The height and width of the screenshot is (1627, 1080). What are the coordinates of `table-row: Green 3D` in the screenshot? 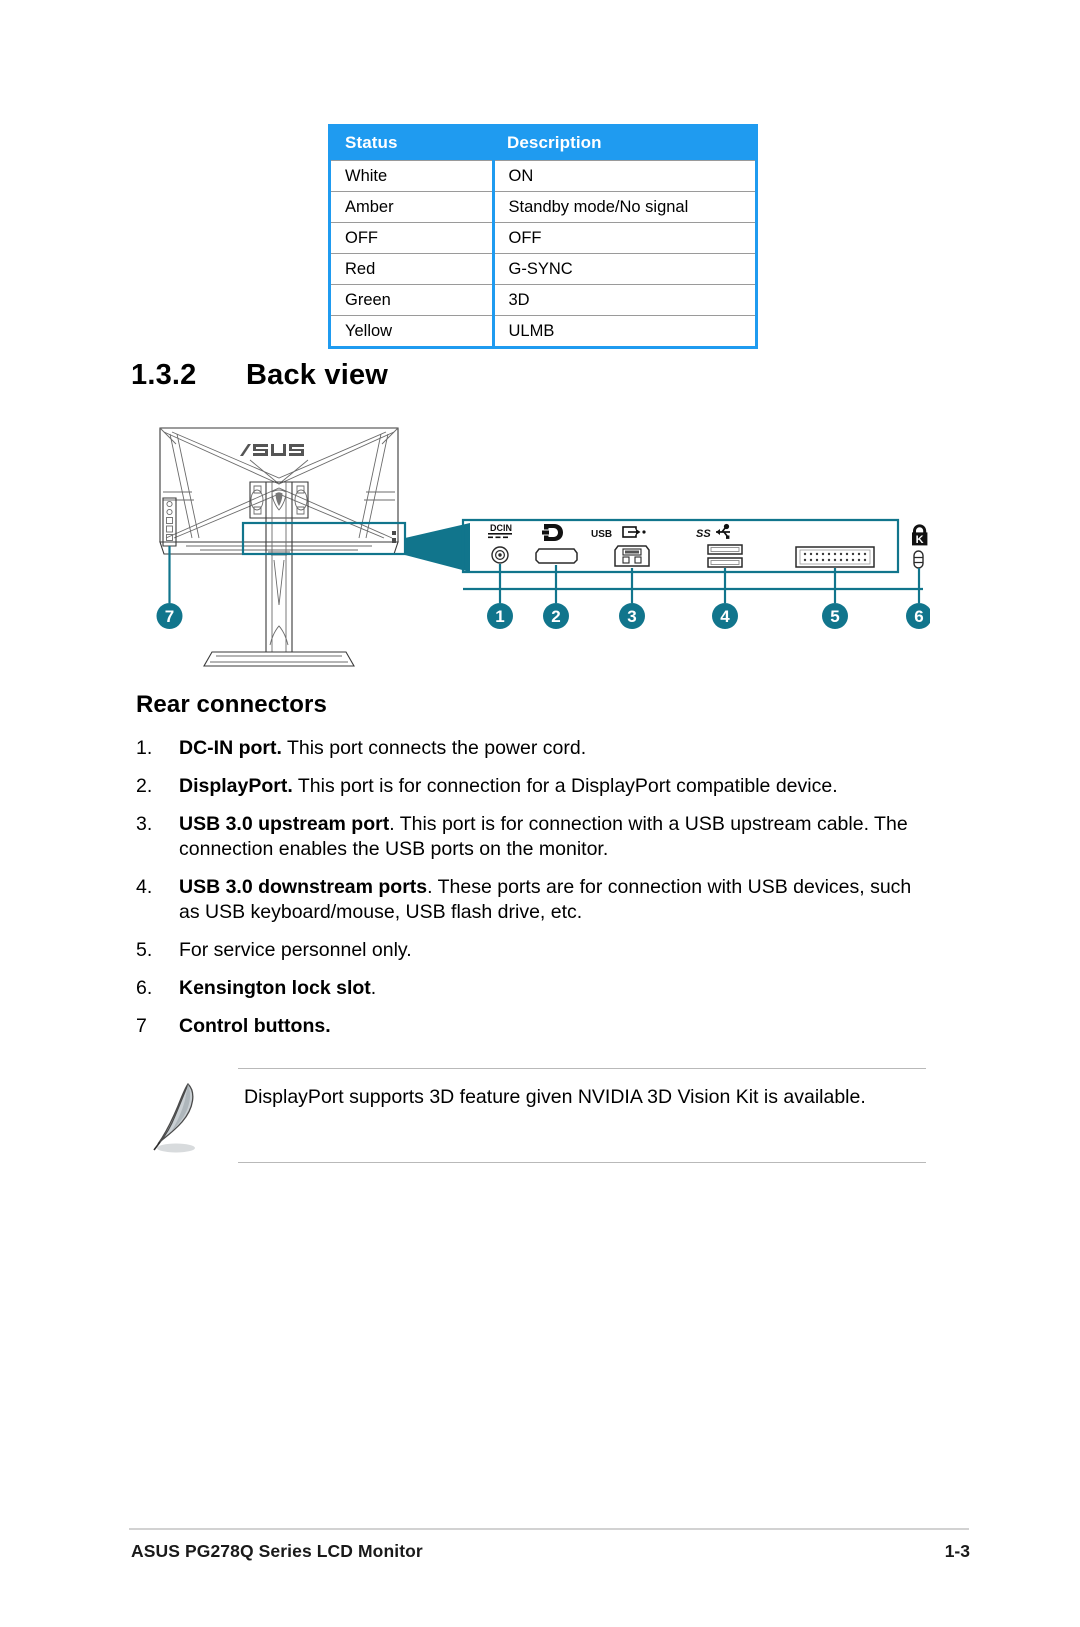 It's located at (543, 300).